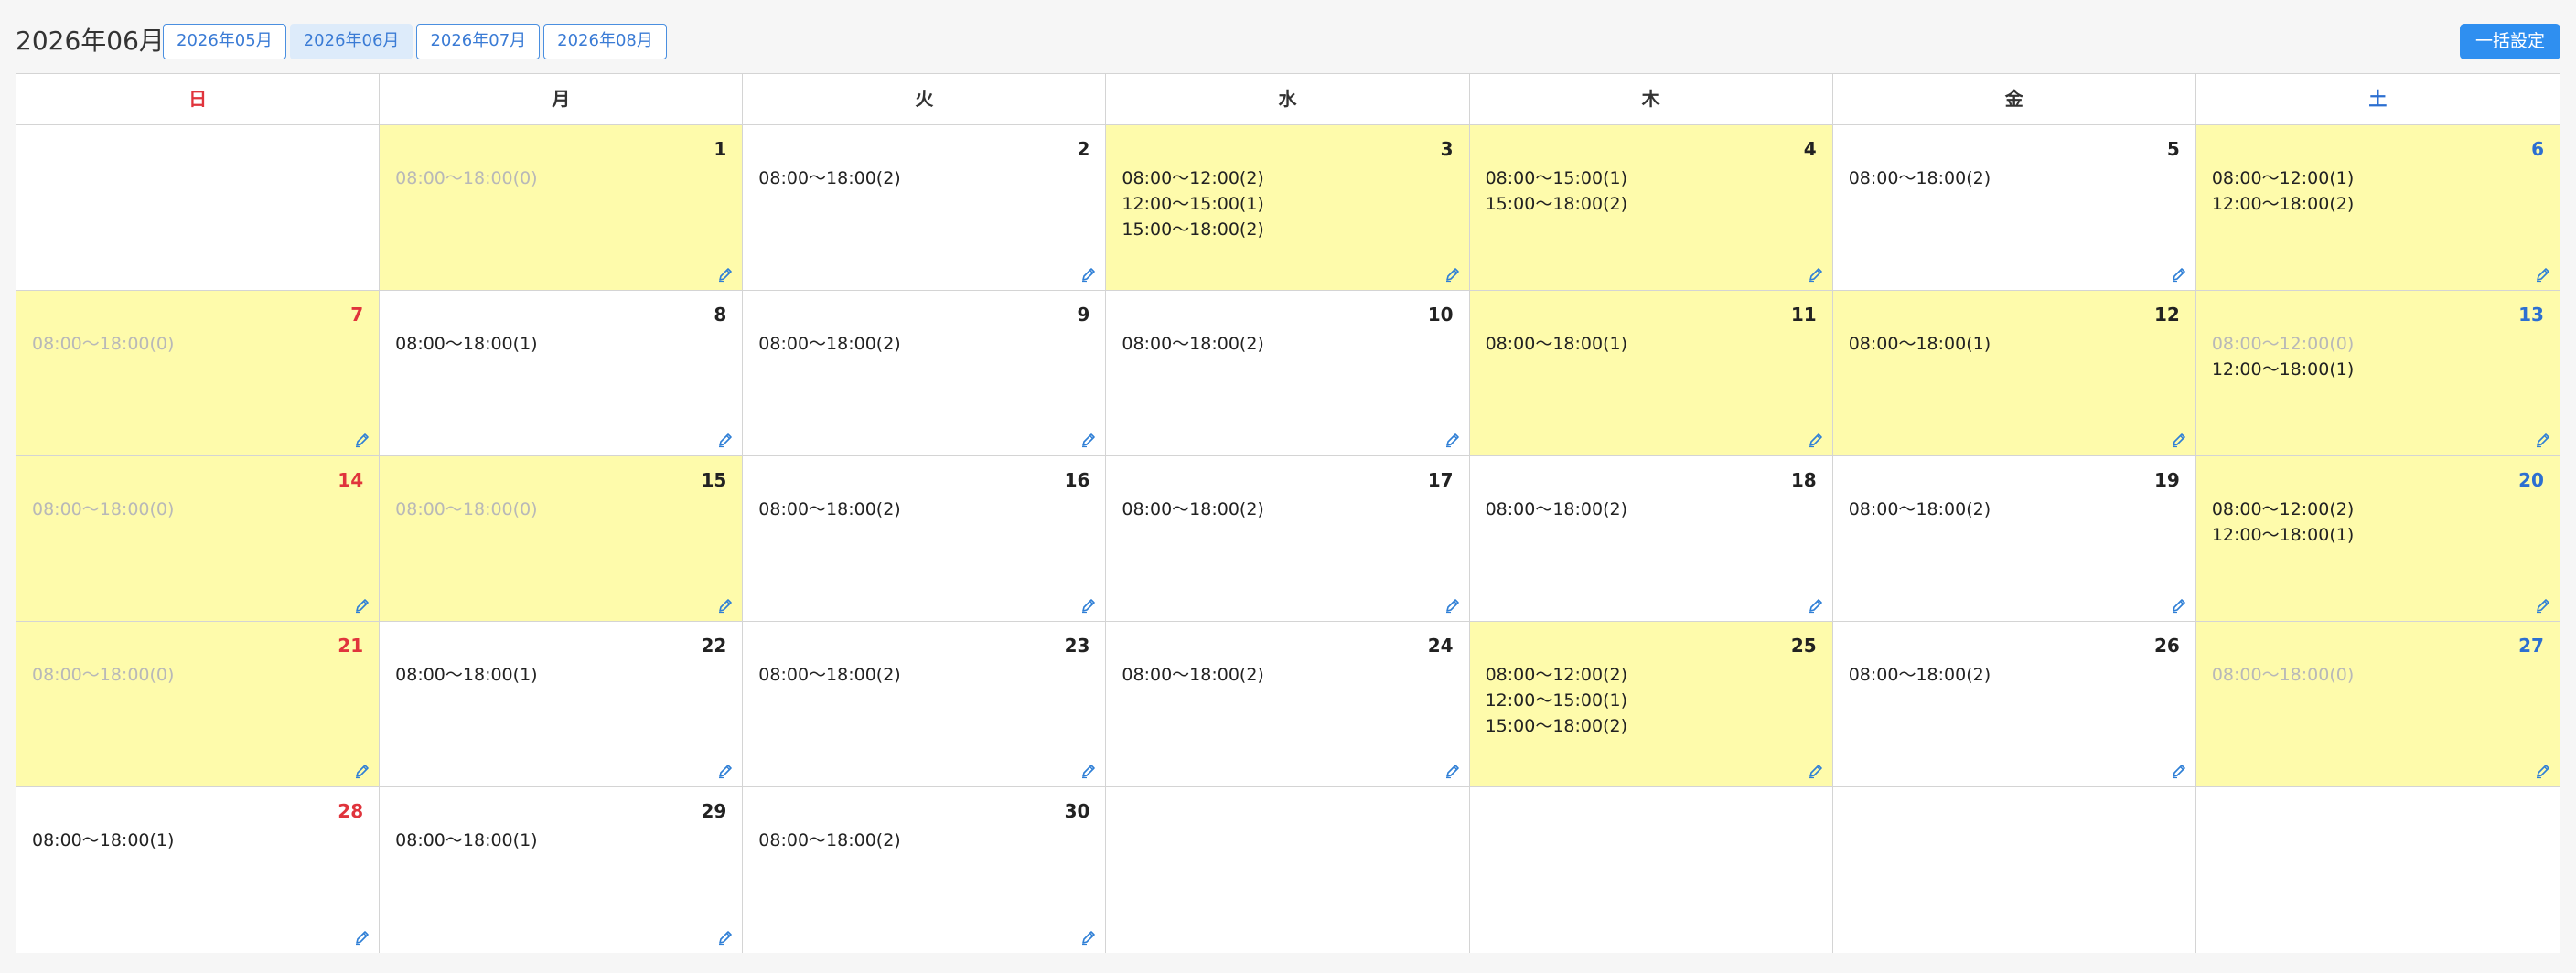 The height and width of the screenshot is (973, 2576). What do you see at coordinates (1556, 191) in the screenshot?
I see `time-slot-list: 08:00〜15:00(1) 15:00〜18:00(2)` at bounding box center [1556, 191].